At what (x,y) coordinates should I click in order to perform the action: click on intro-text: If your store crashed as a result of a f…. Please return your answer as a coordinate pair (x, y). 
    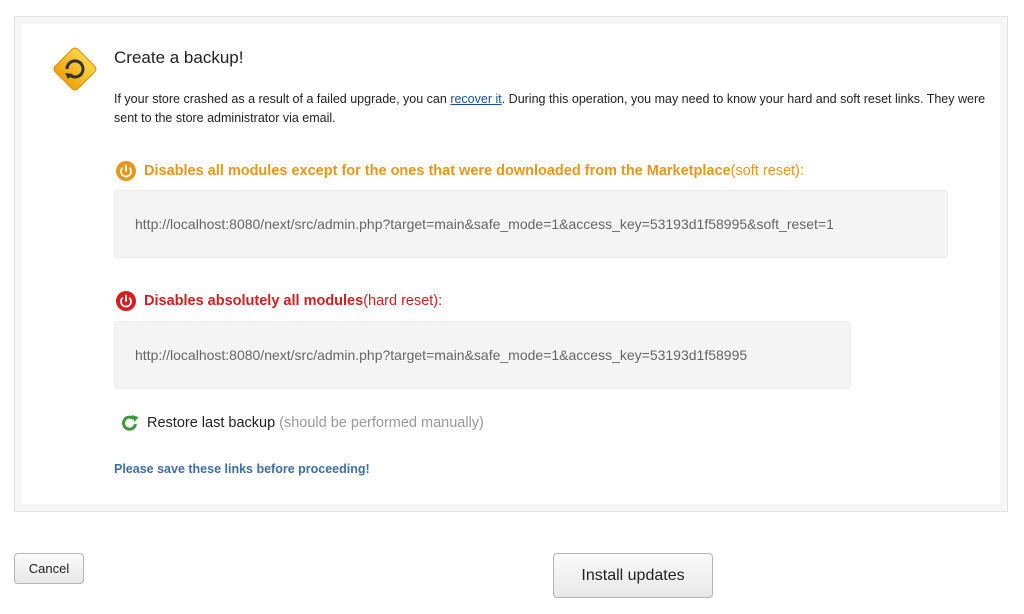
    Looking at the image, I should click on (550, 108).